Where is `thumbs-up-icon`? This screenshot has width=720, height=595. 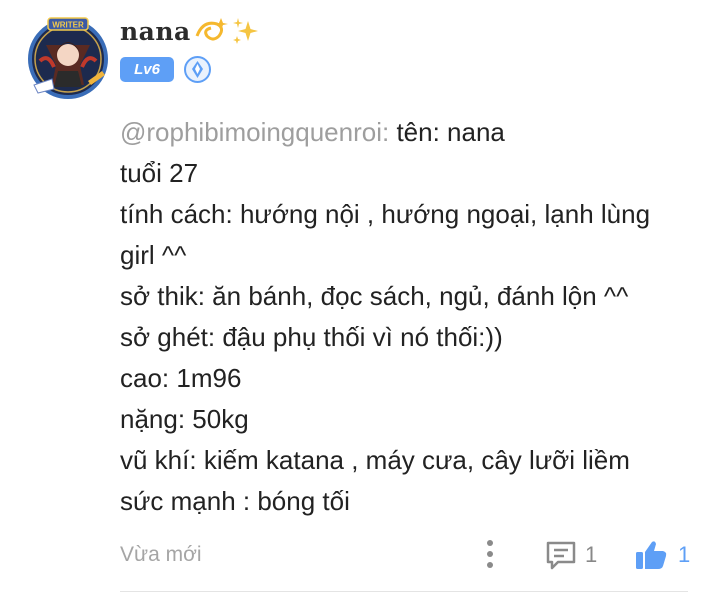 thumbs-up-icon is located at coordinates (651, 555).